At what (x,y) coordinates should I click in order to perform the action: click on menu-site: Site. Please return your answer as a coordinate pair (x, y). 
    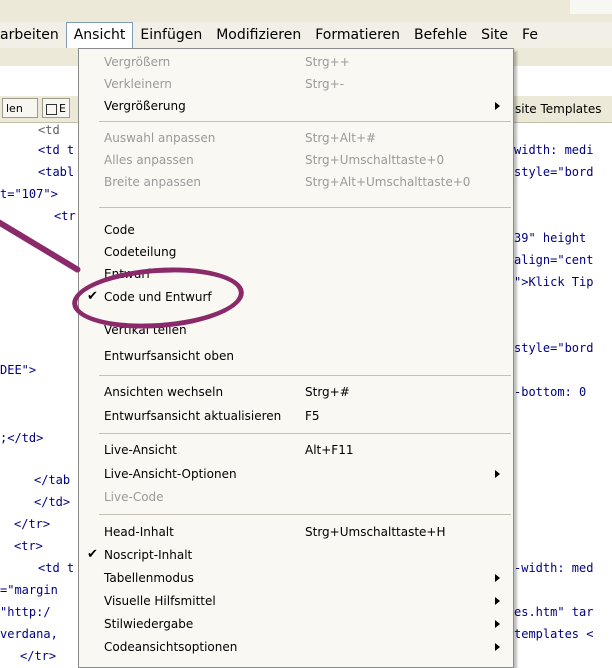
    Looking at the image, I should click on (494, 35).